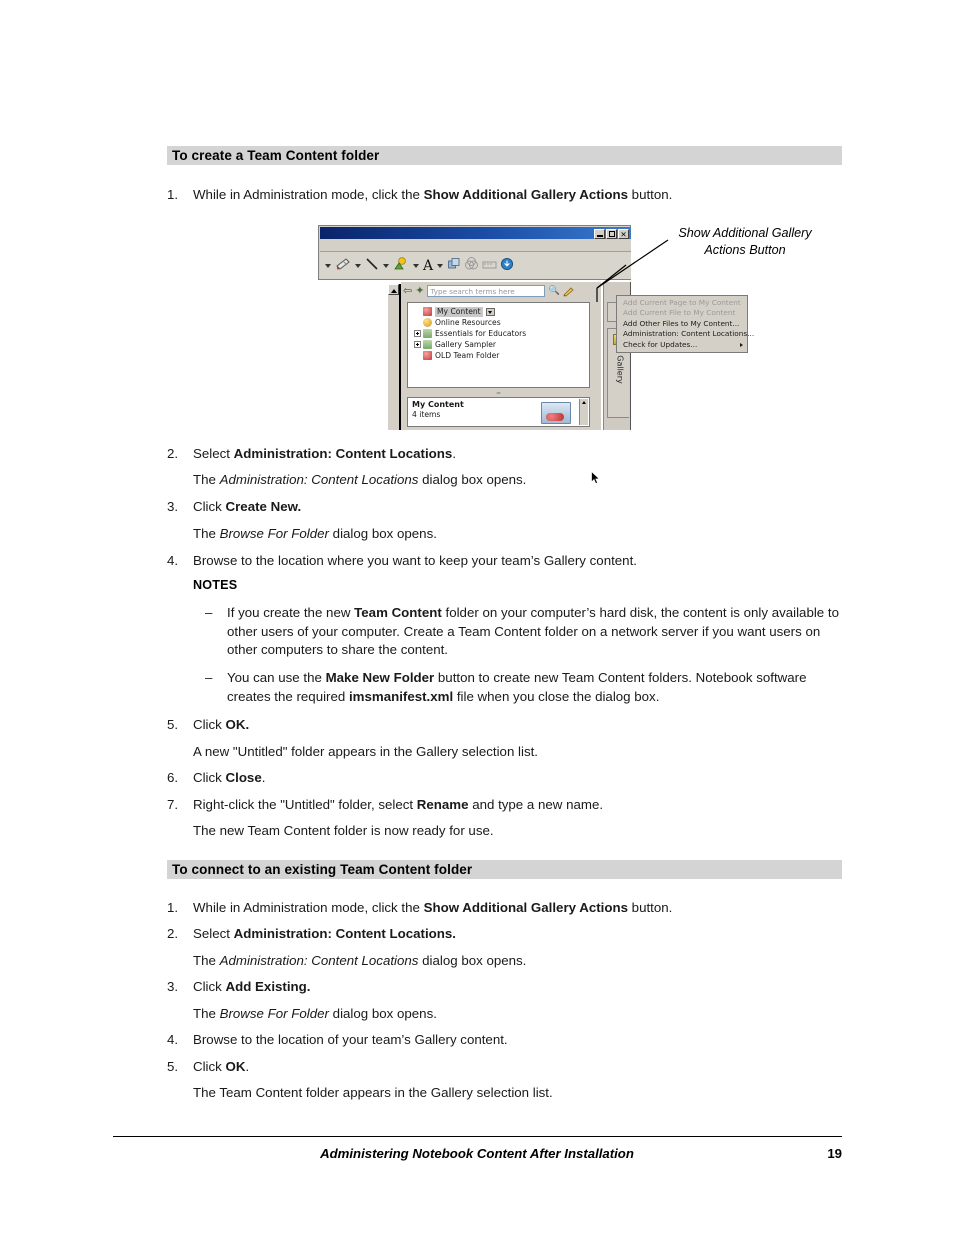  What do you see at coordinates (428, 266) in the screenshot?
I see `text-tool-icon: A` at bounding box center [428, 266].